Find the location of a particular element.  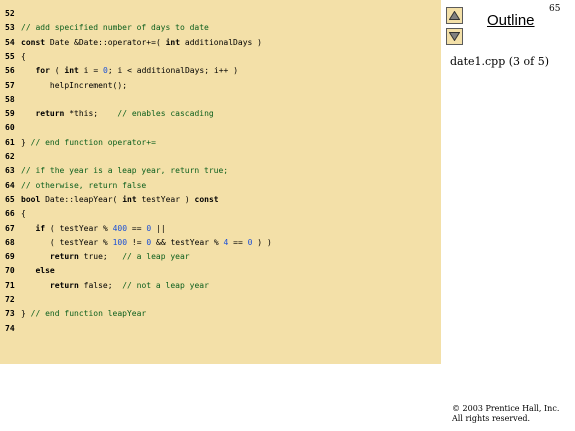

code-text: if ( testYear % 400 == 0 || is located at coordinates (100, 228).